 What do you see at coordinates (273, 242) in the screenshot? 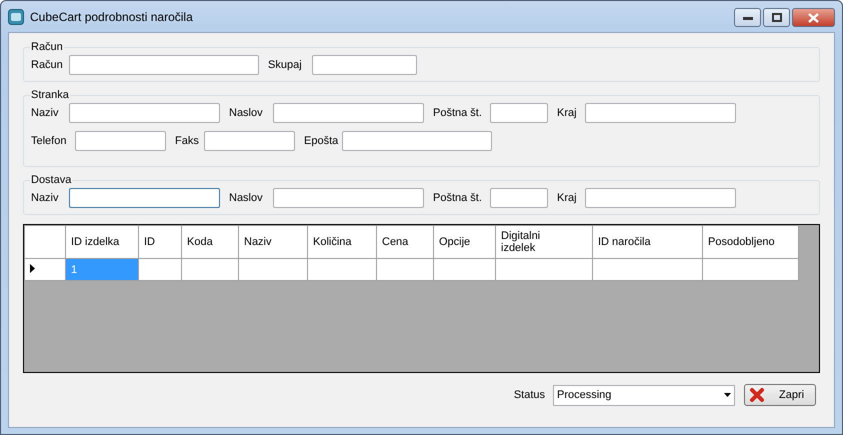
I see `column-header: Naziv` at bounding box center [273, 242].